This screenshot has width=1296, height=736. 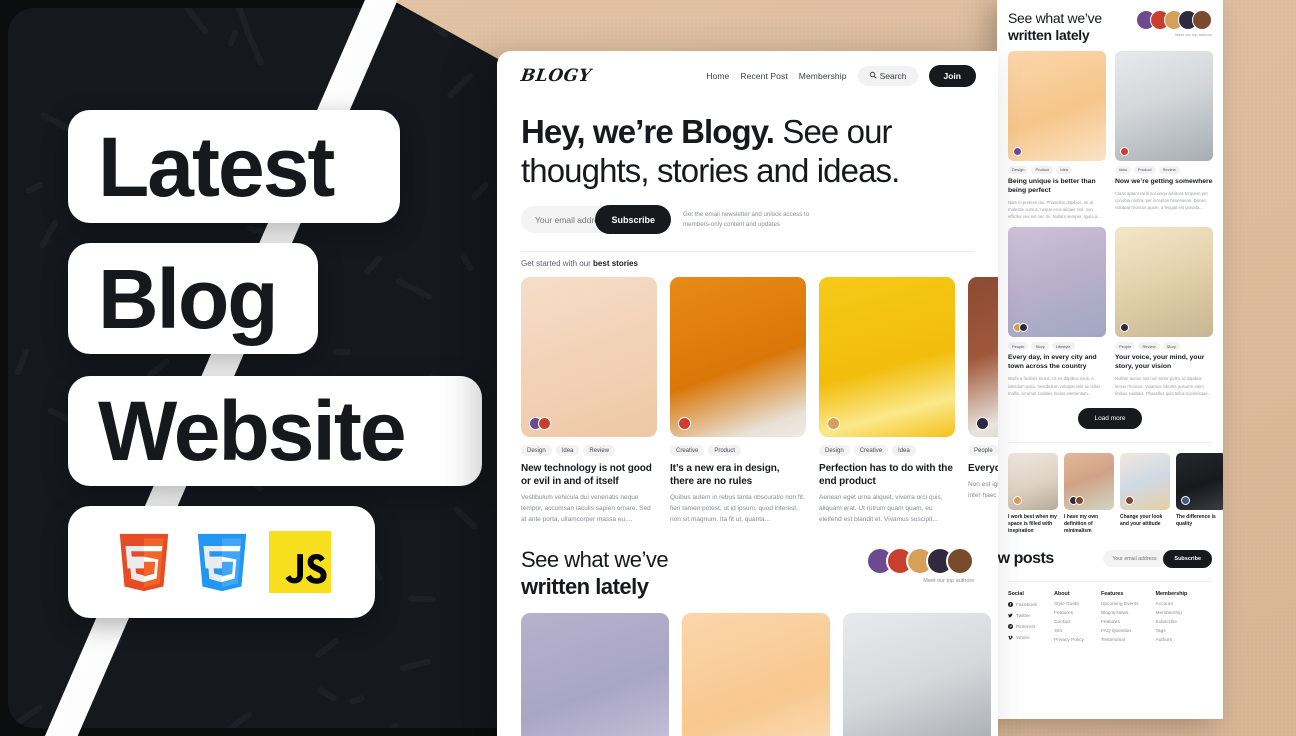 I want to click on post-tag: Product, so click(x=725, y=451).